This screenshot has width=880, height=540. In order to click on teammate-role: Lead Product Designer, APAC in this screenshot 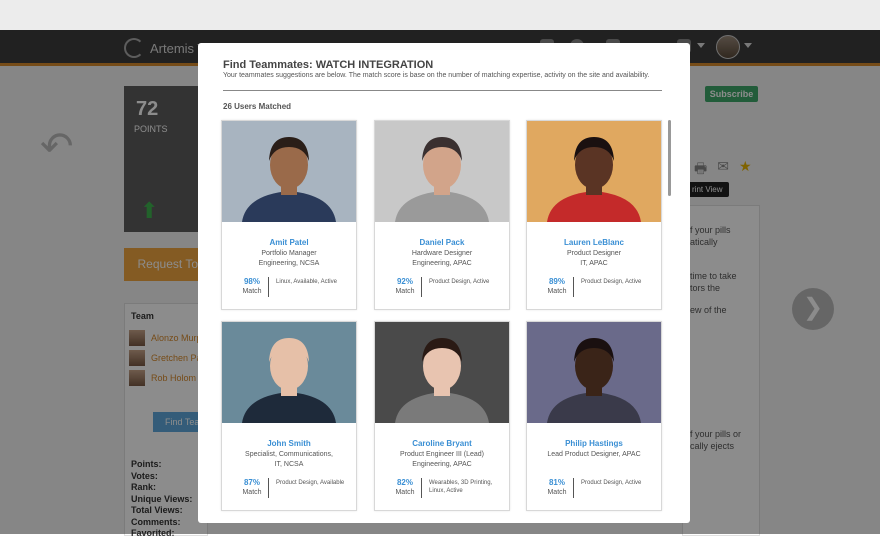, I will do `click(594, 455)`.